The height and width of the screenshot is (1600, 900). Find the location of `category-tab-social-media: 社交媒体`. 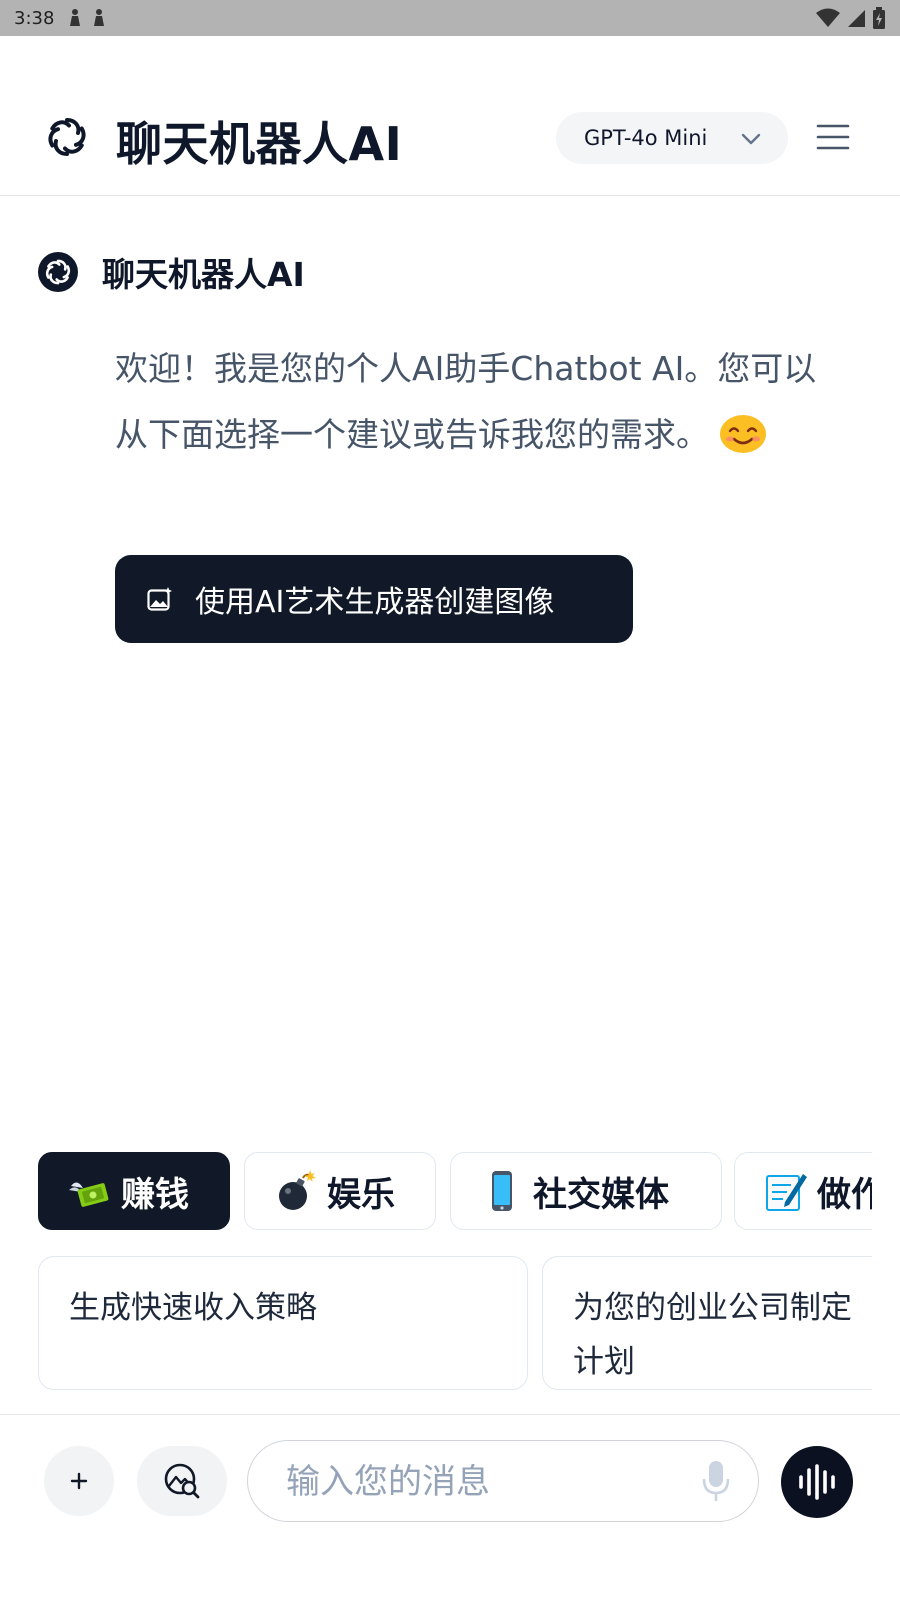

category-tab-social-media: 社交媒体 is located at coordinates (586, 1191).